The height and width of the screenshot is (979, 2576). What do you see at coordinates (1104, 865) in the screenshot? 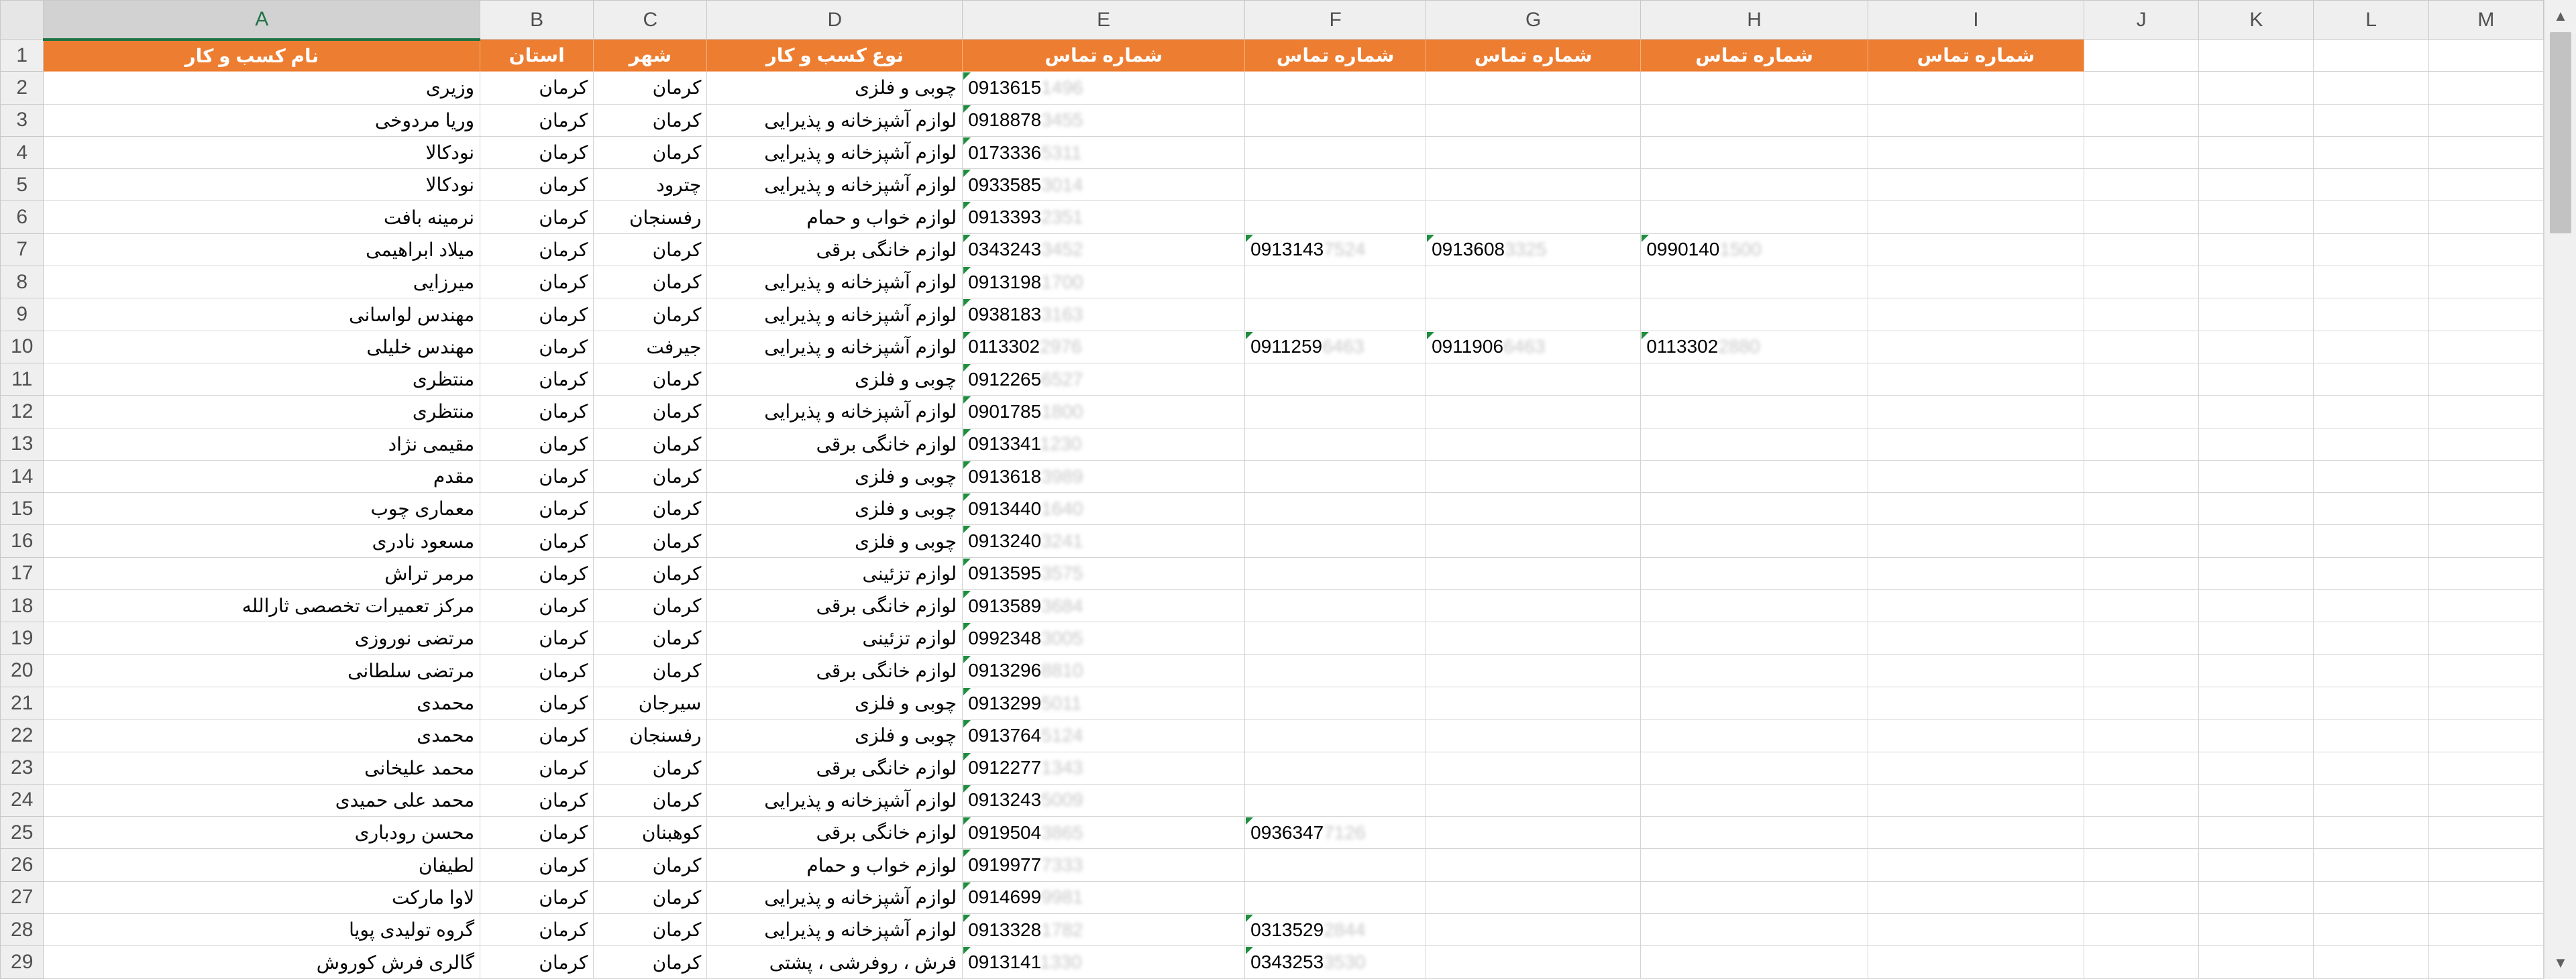
I see `cell-phone: 09199777333` at bounding box center [1104, 865].